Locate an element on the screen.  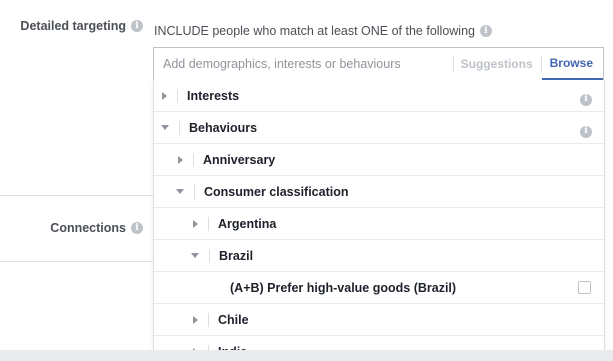
tree-item-chile: Chile is located at coordinates (379, 320).